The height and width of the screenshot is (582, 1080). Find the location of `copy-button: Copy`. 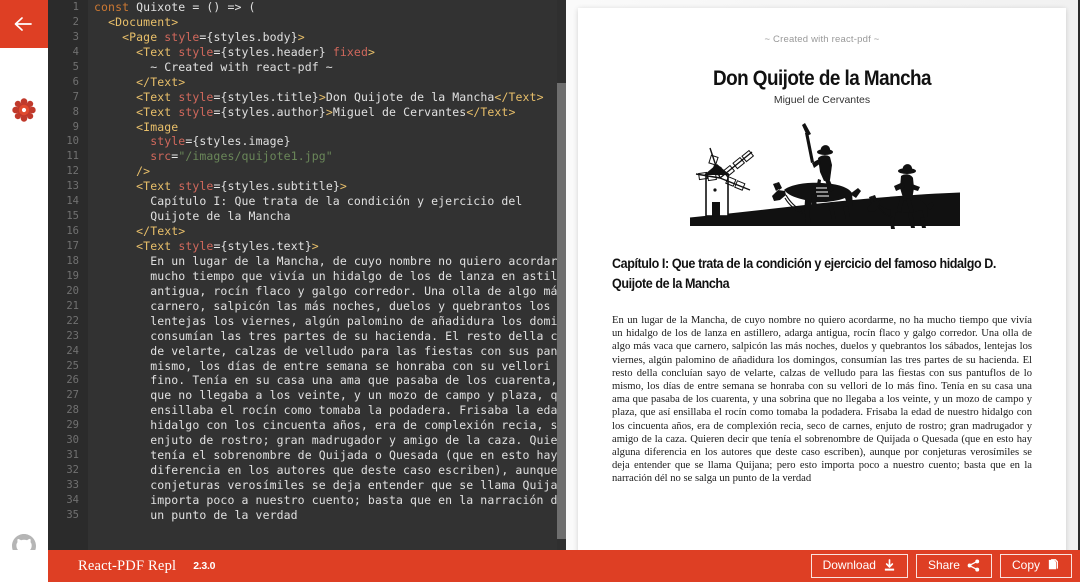

copy-button: Copy is located at coordinates (1035, 566).